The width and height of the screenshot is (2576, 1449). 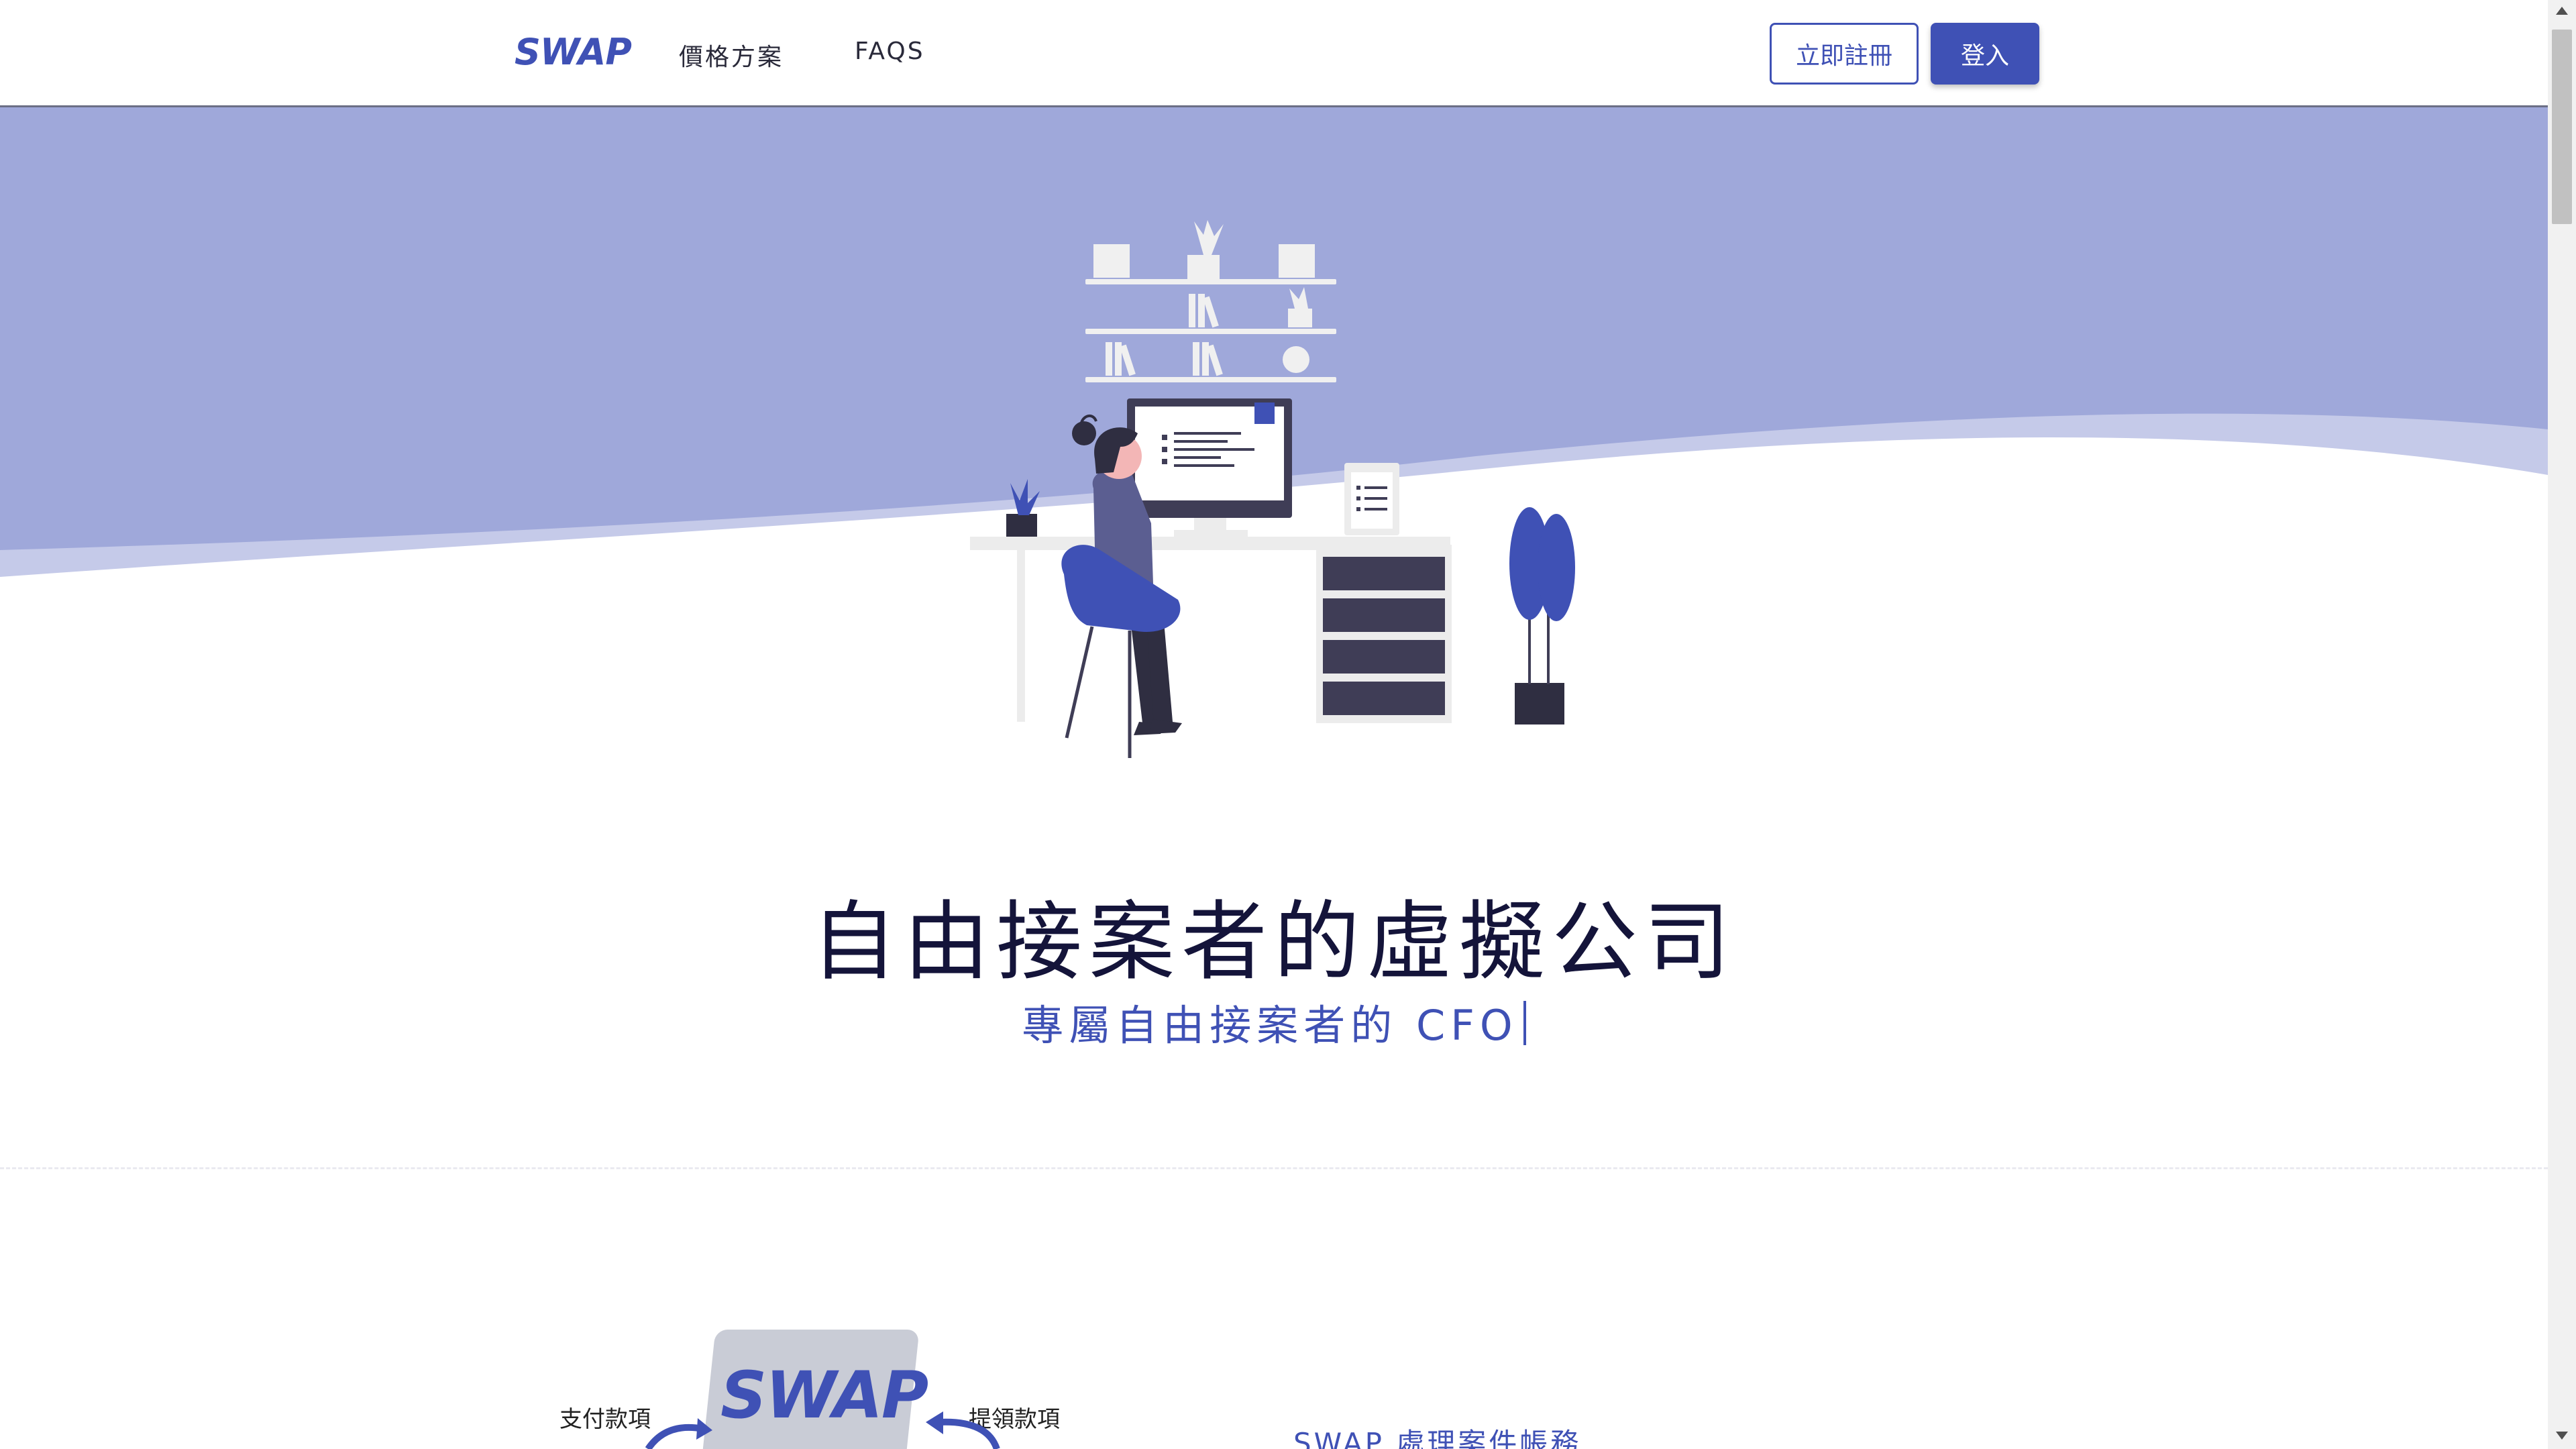 What do you see at coordinates (678, 1433) in the screenshot?
I see `pay-arrow-icon` at bounding box center [678, 1433].